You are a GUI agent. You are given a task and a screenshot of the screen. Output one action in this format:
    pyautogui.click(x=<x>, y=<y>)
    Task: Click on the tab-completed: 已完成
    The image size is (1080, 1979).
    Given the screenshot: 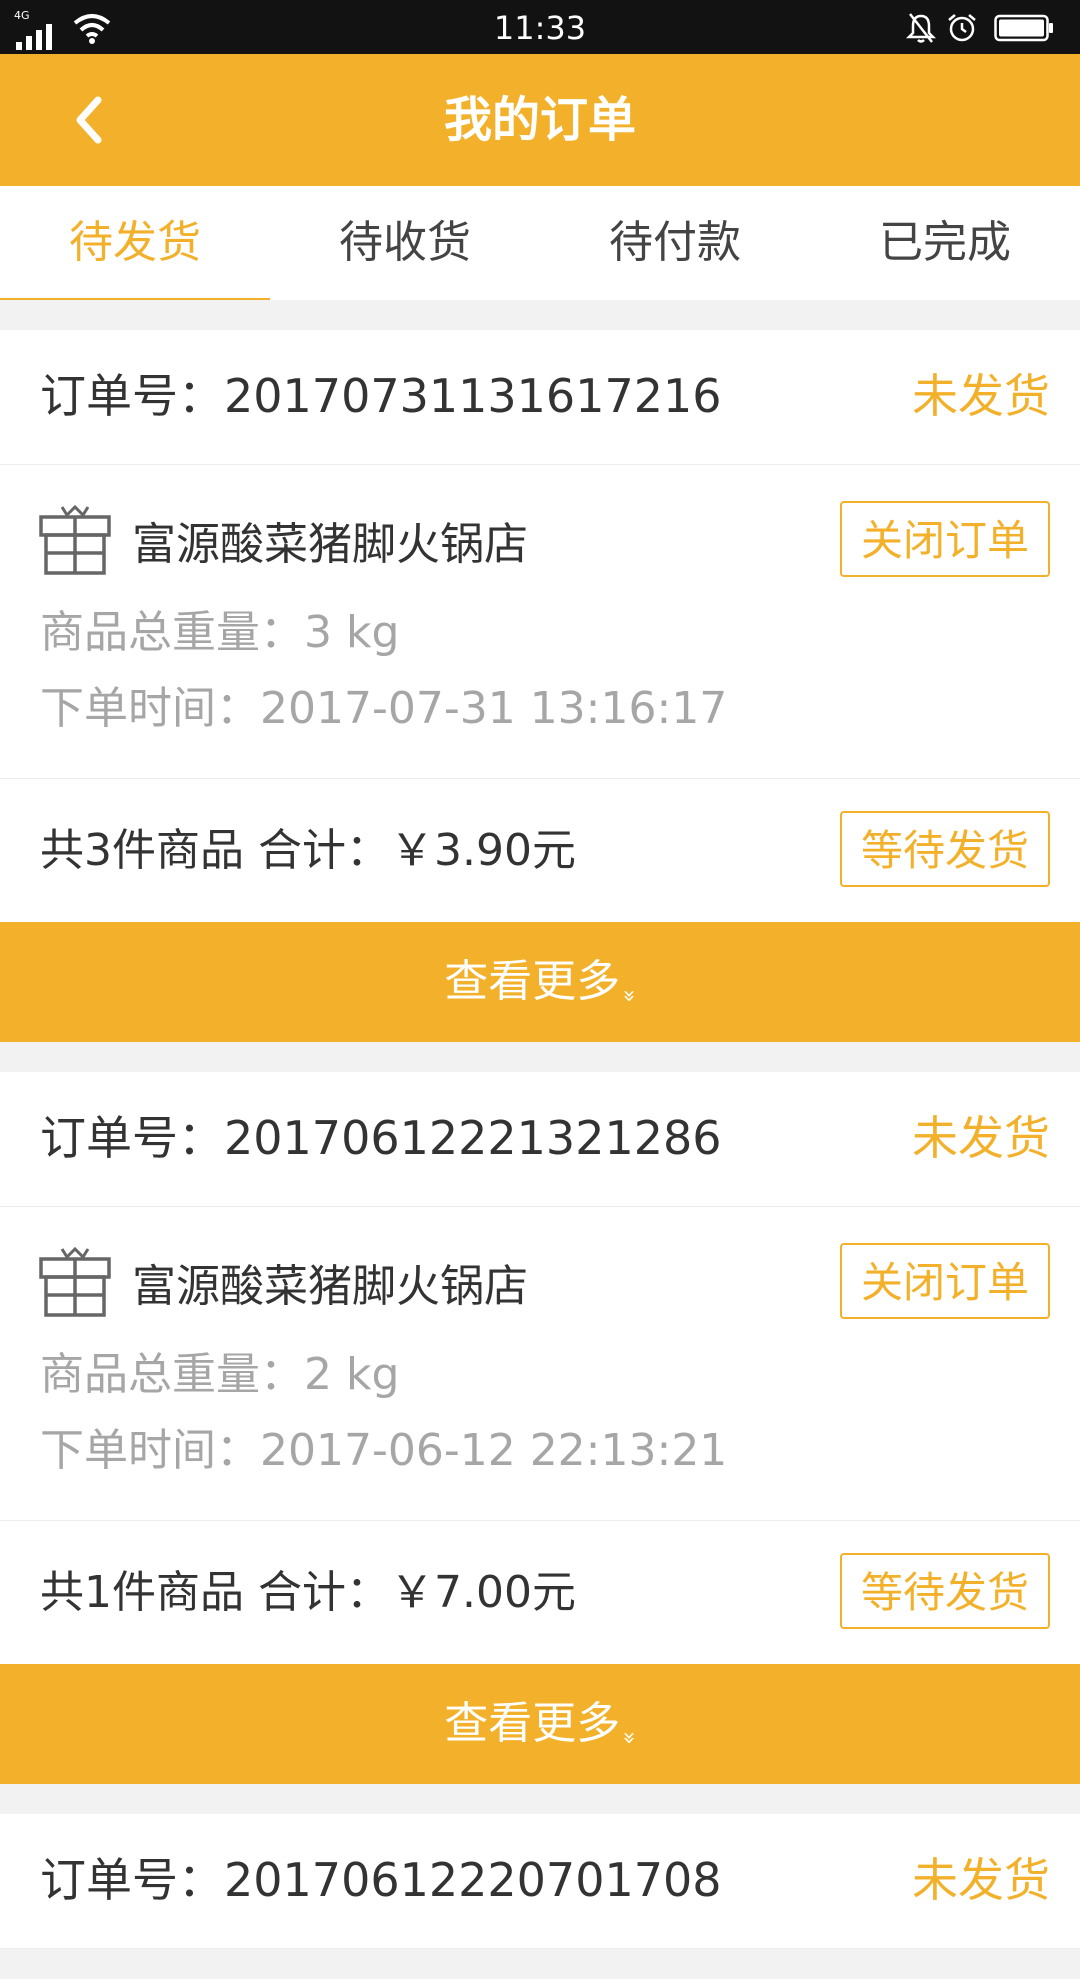 What is the action you would take?
    pyautogui.click(x=945, y=243)
    